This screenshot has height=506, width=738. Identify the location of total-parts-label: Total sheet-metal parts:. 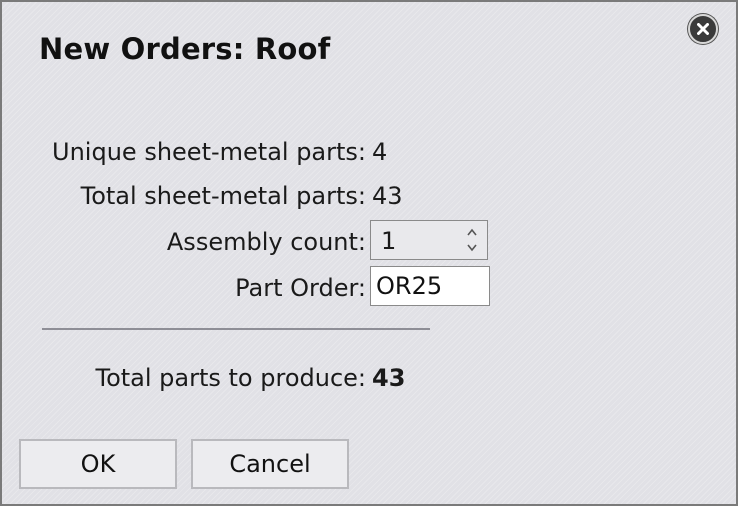
(223, 196).